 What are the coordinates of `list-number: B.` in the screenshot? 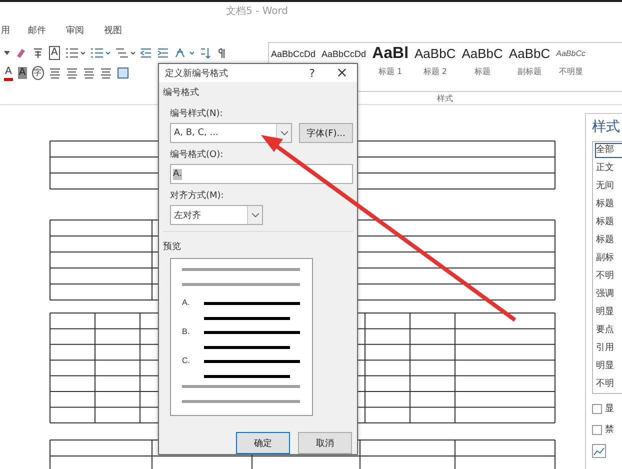 It's located at (186, 331).